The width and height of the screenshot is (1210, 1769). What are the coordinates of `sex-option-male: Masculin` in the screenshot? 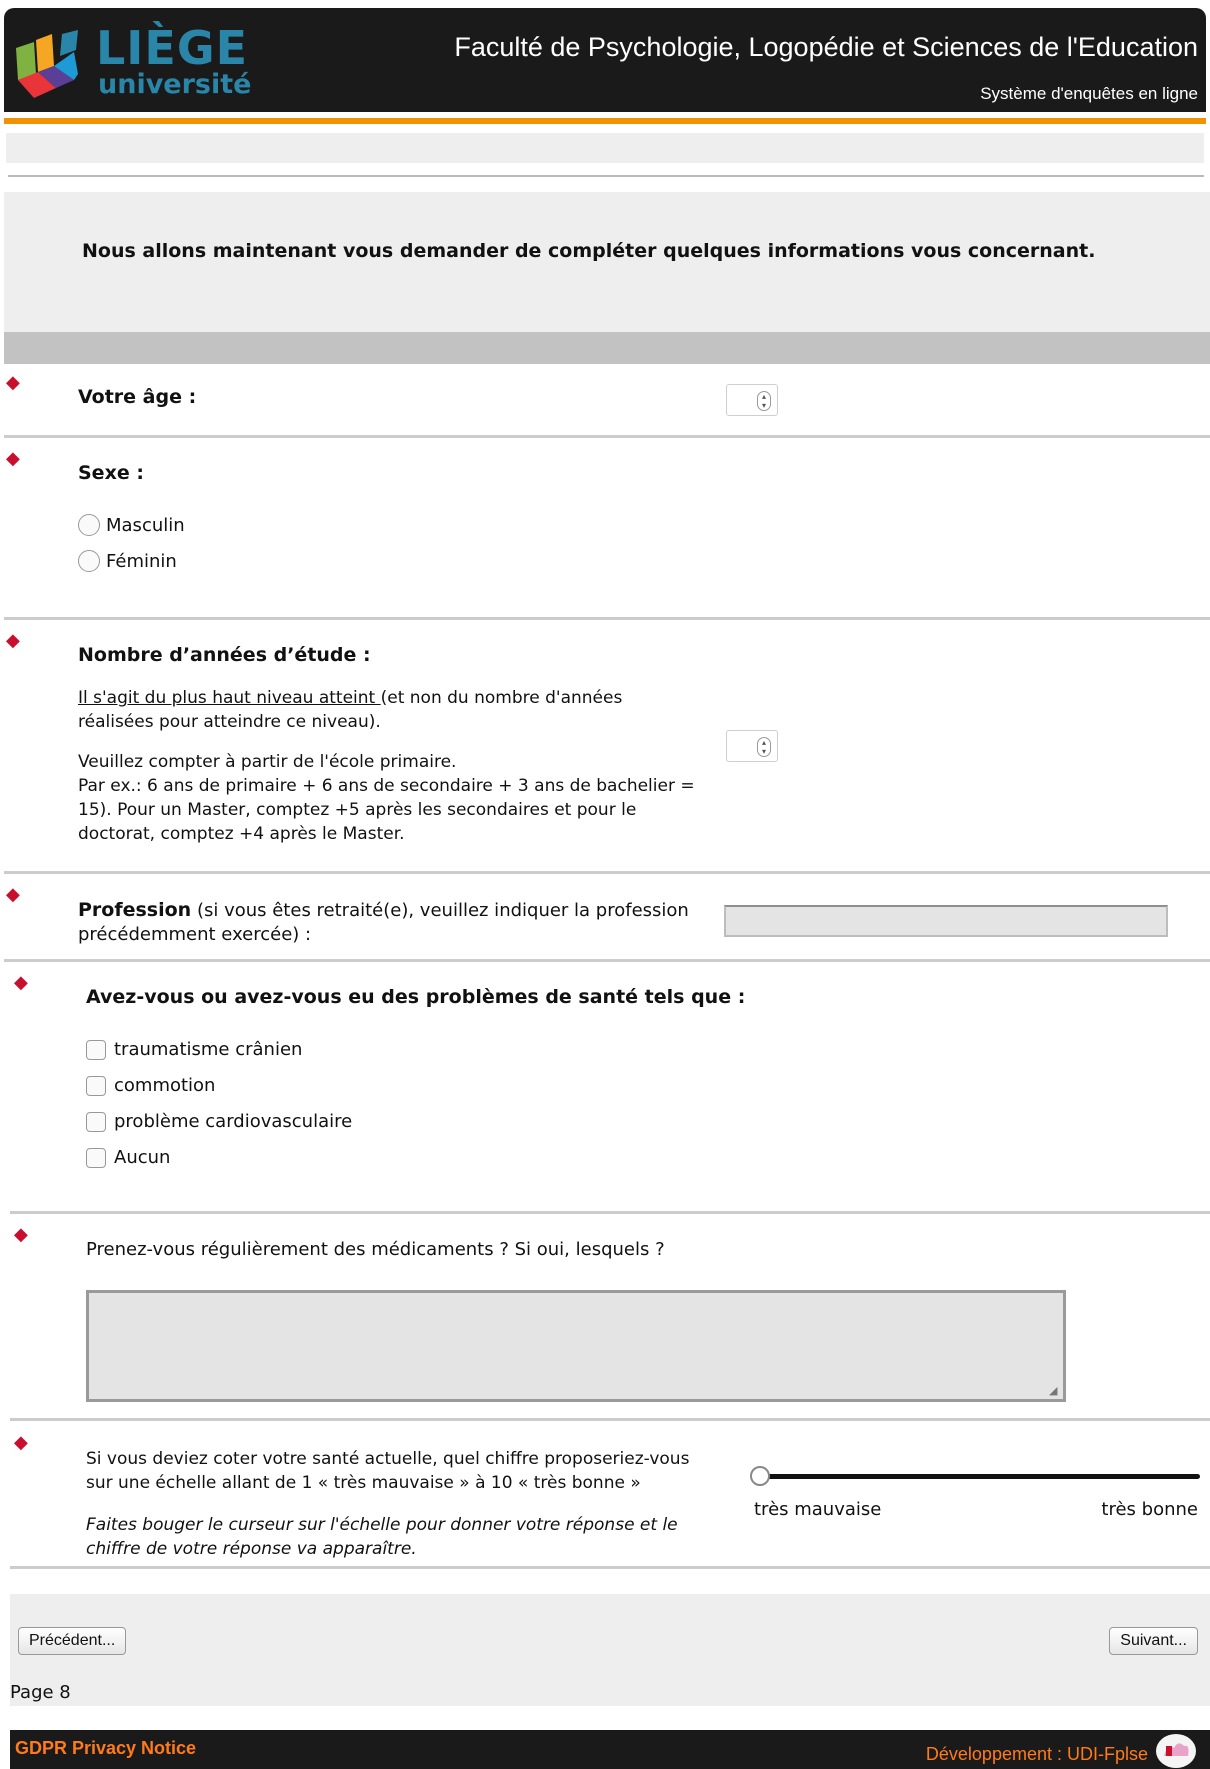 It's located at (131, 525).